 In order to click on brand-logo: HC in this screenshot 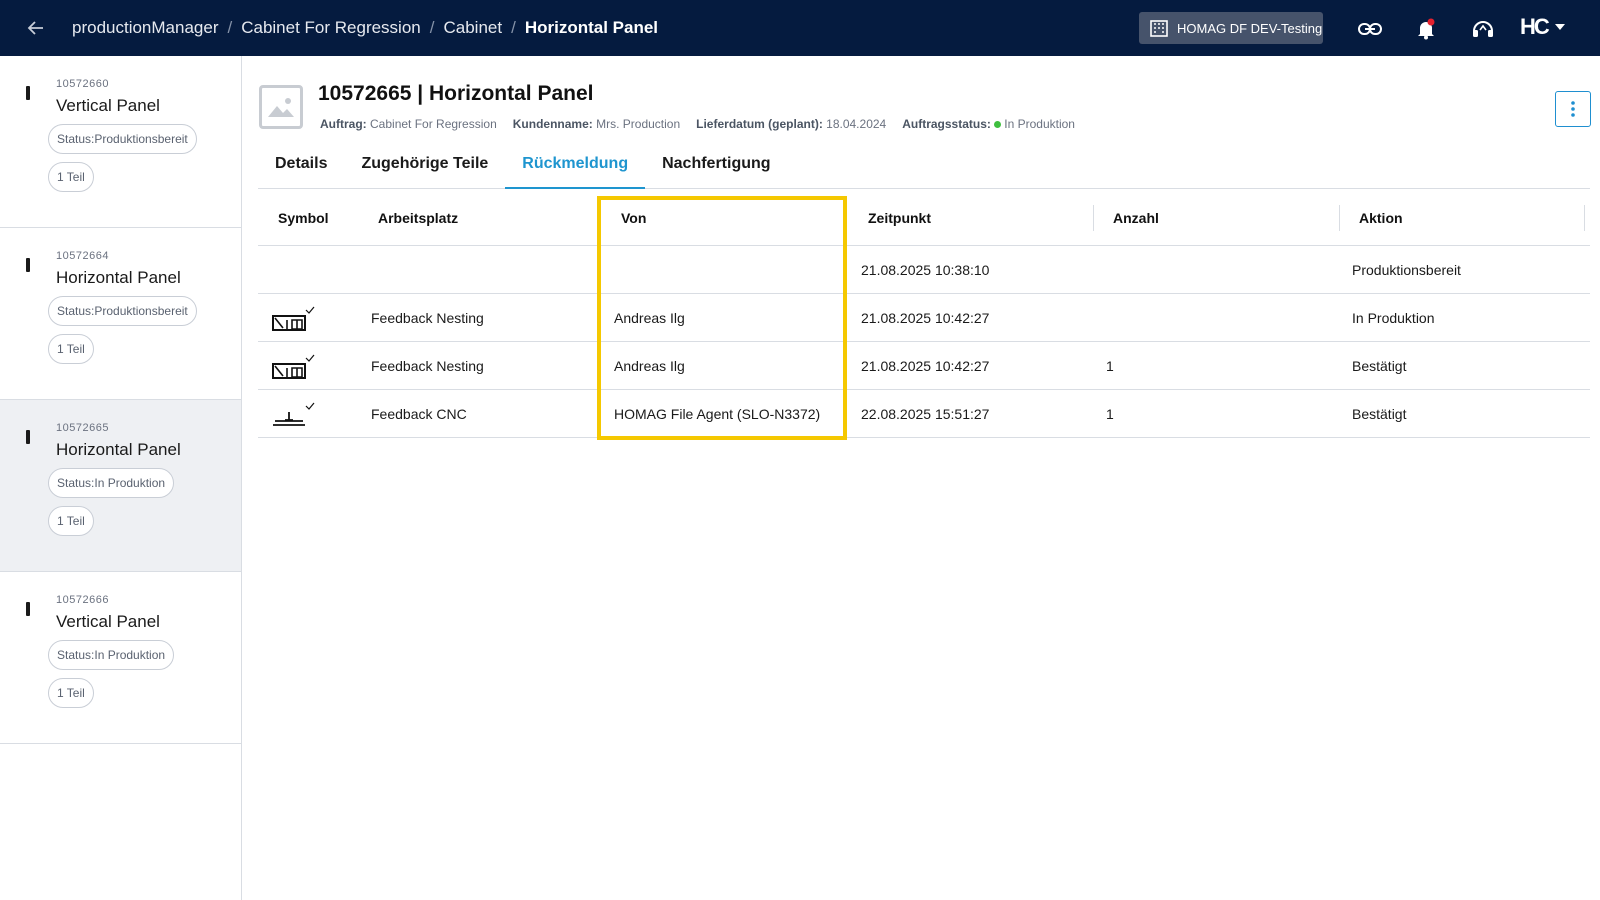, I will do `click(1535, 26)`.